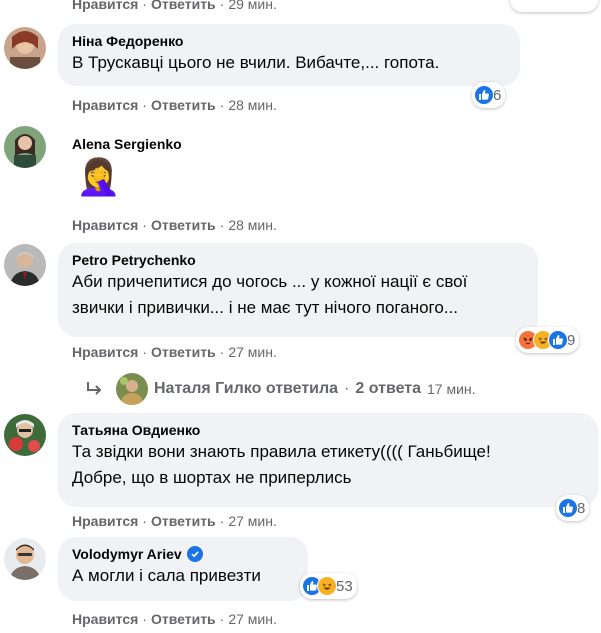  Describe the element at coordinates (344, 586) in the screenshot. I see `reactions-count: 53` at that location.